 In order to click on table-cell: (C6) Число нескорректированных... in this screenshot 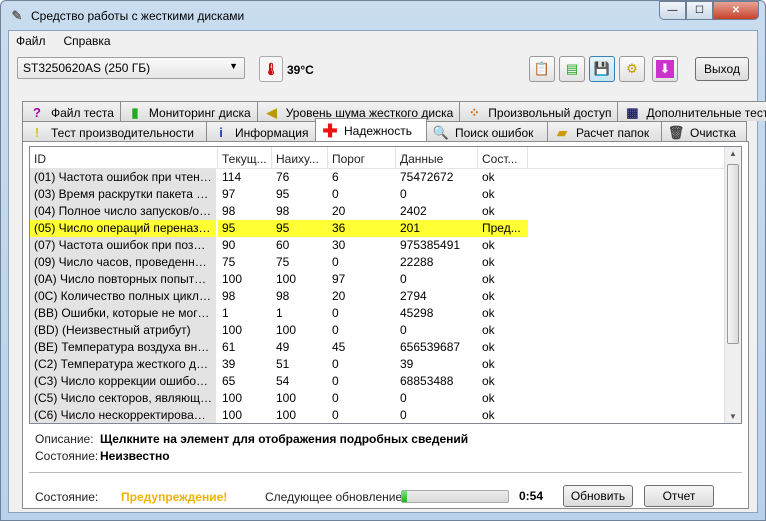, I will do `click(124, 415)`.